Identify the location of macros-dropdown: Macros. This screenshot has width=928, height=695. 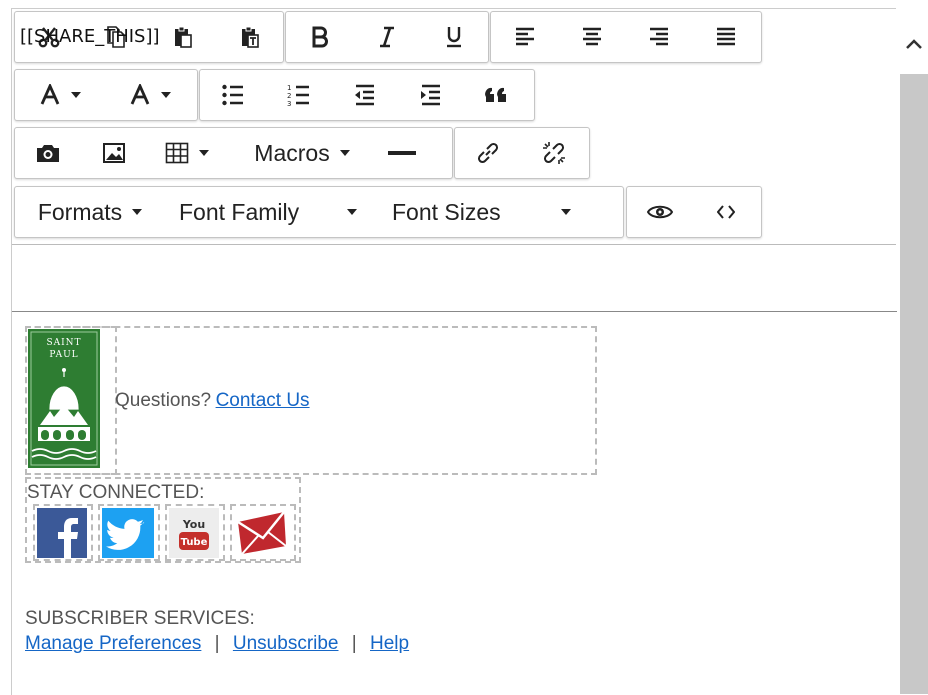
(302, 153).